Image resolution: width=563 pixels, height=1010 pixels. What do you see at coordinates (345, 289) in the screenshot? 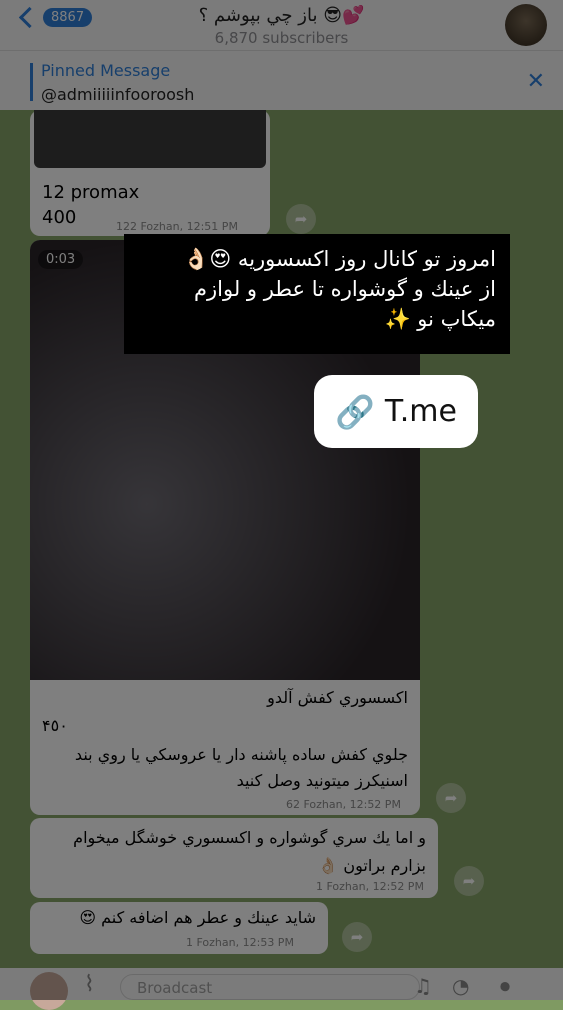
I see `banner-line: از عينك و گوشواره تا عطر و لوازم` at bounding box center [345, 289].